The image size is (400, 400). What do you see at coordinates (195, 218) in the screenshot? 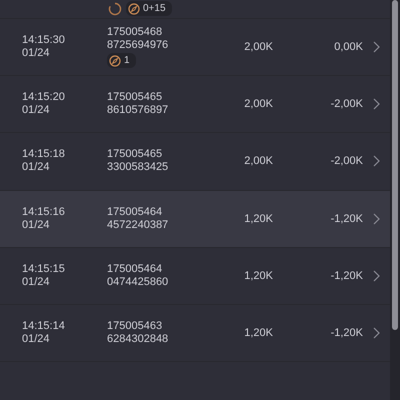
I see `transaction-row: 14:15:16 01/24 175005464 4572240387 1,20K -1,20K` at bounding box center [195, 218].